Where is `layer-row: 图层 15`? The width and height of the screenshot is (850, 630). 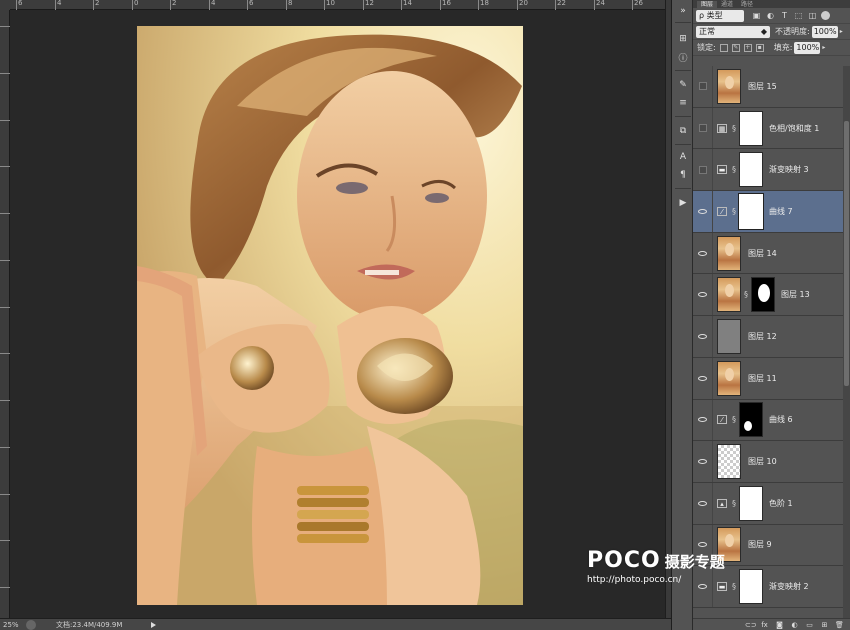 layer-row: 图层 15 is located at coordinates (768, 87).